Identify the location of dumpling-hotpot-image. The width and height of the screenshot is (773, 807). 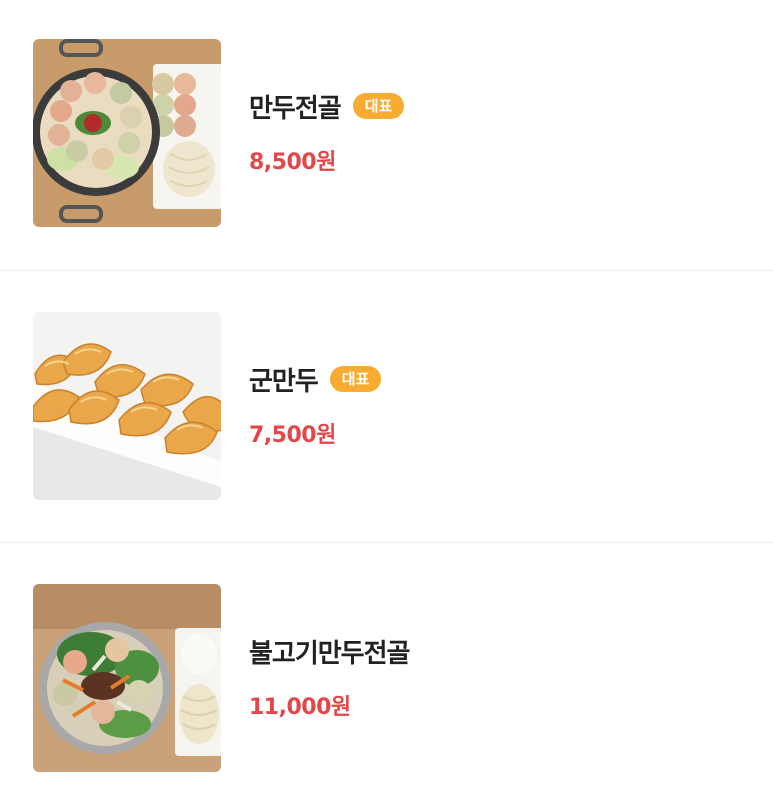
(127, 133).